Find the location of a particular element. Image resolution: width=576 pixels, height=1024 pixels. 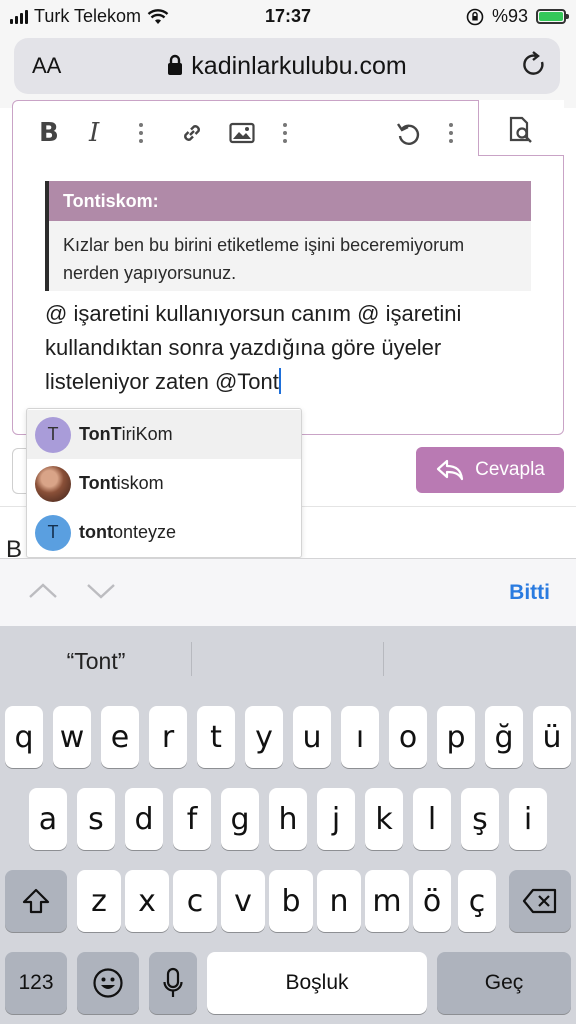

key-a: a is located at coordinates (48, 819).